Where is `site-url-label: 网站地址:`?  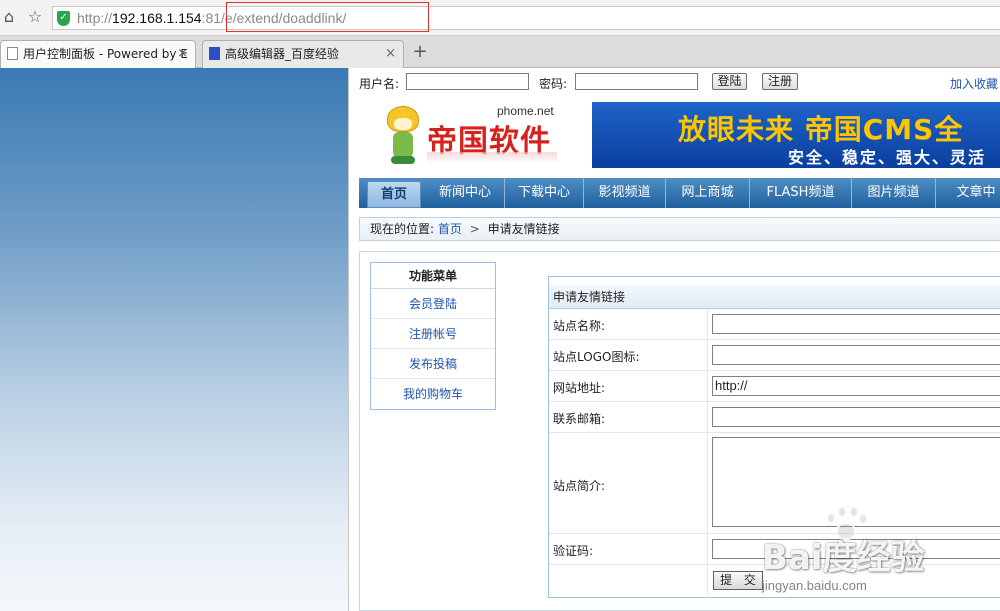
site-url-label: 网站地址: is located at coordinates (579, 388).